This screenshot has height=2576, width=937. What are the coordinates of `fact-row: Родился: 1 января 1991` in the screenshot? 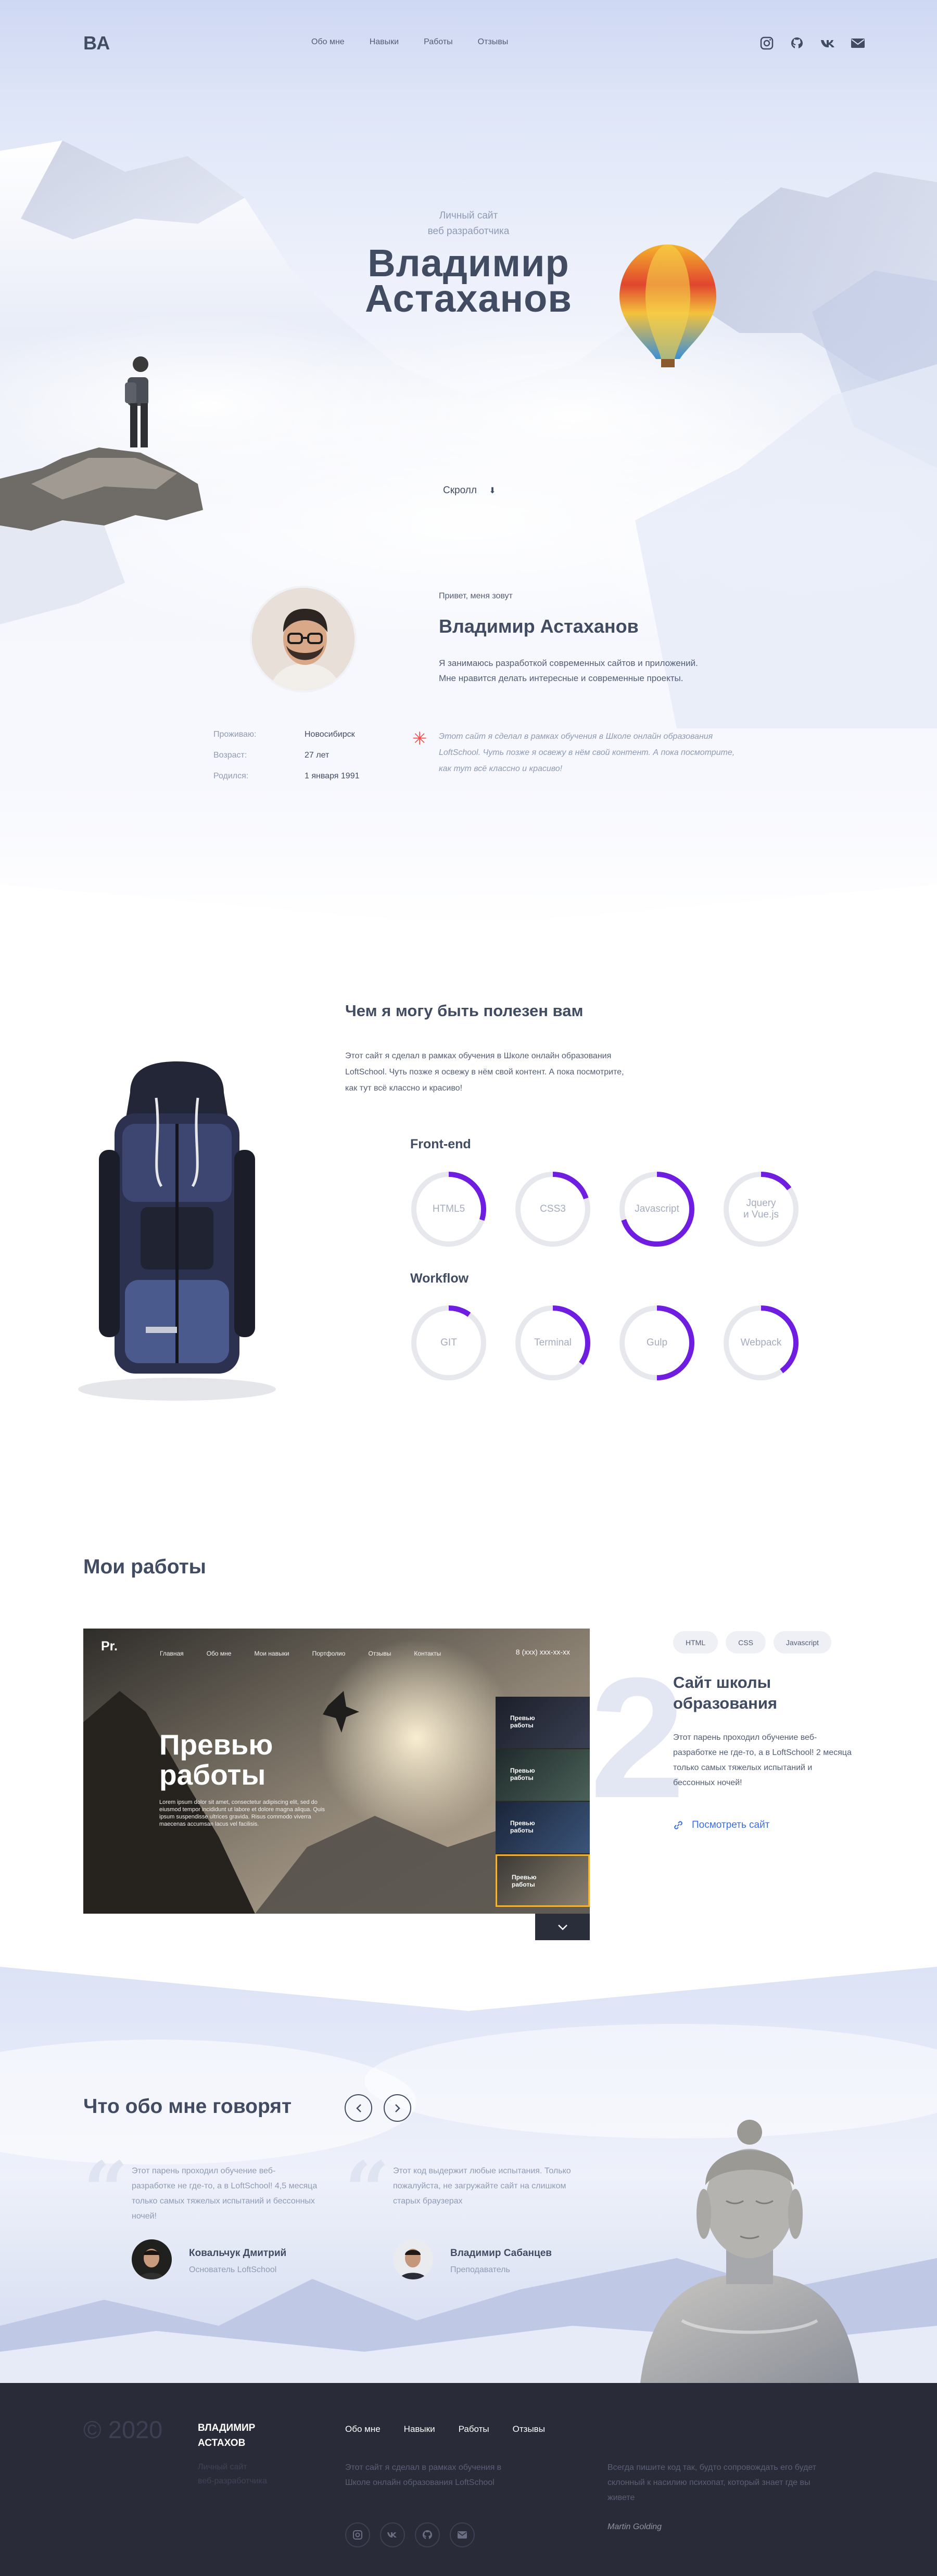 It's located at (287, 776).